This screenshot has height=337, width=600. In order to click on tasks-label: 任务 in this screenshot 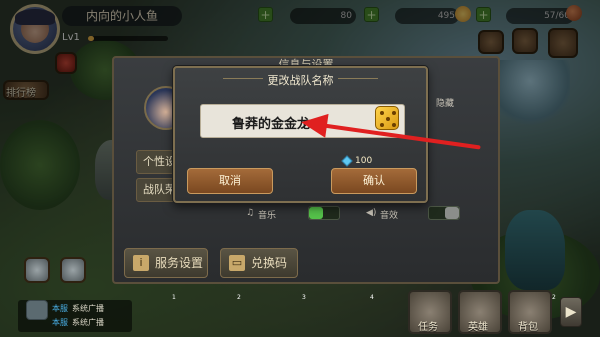, I will do `click(428, 327)`.